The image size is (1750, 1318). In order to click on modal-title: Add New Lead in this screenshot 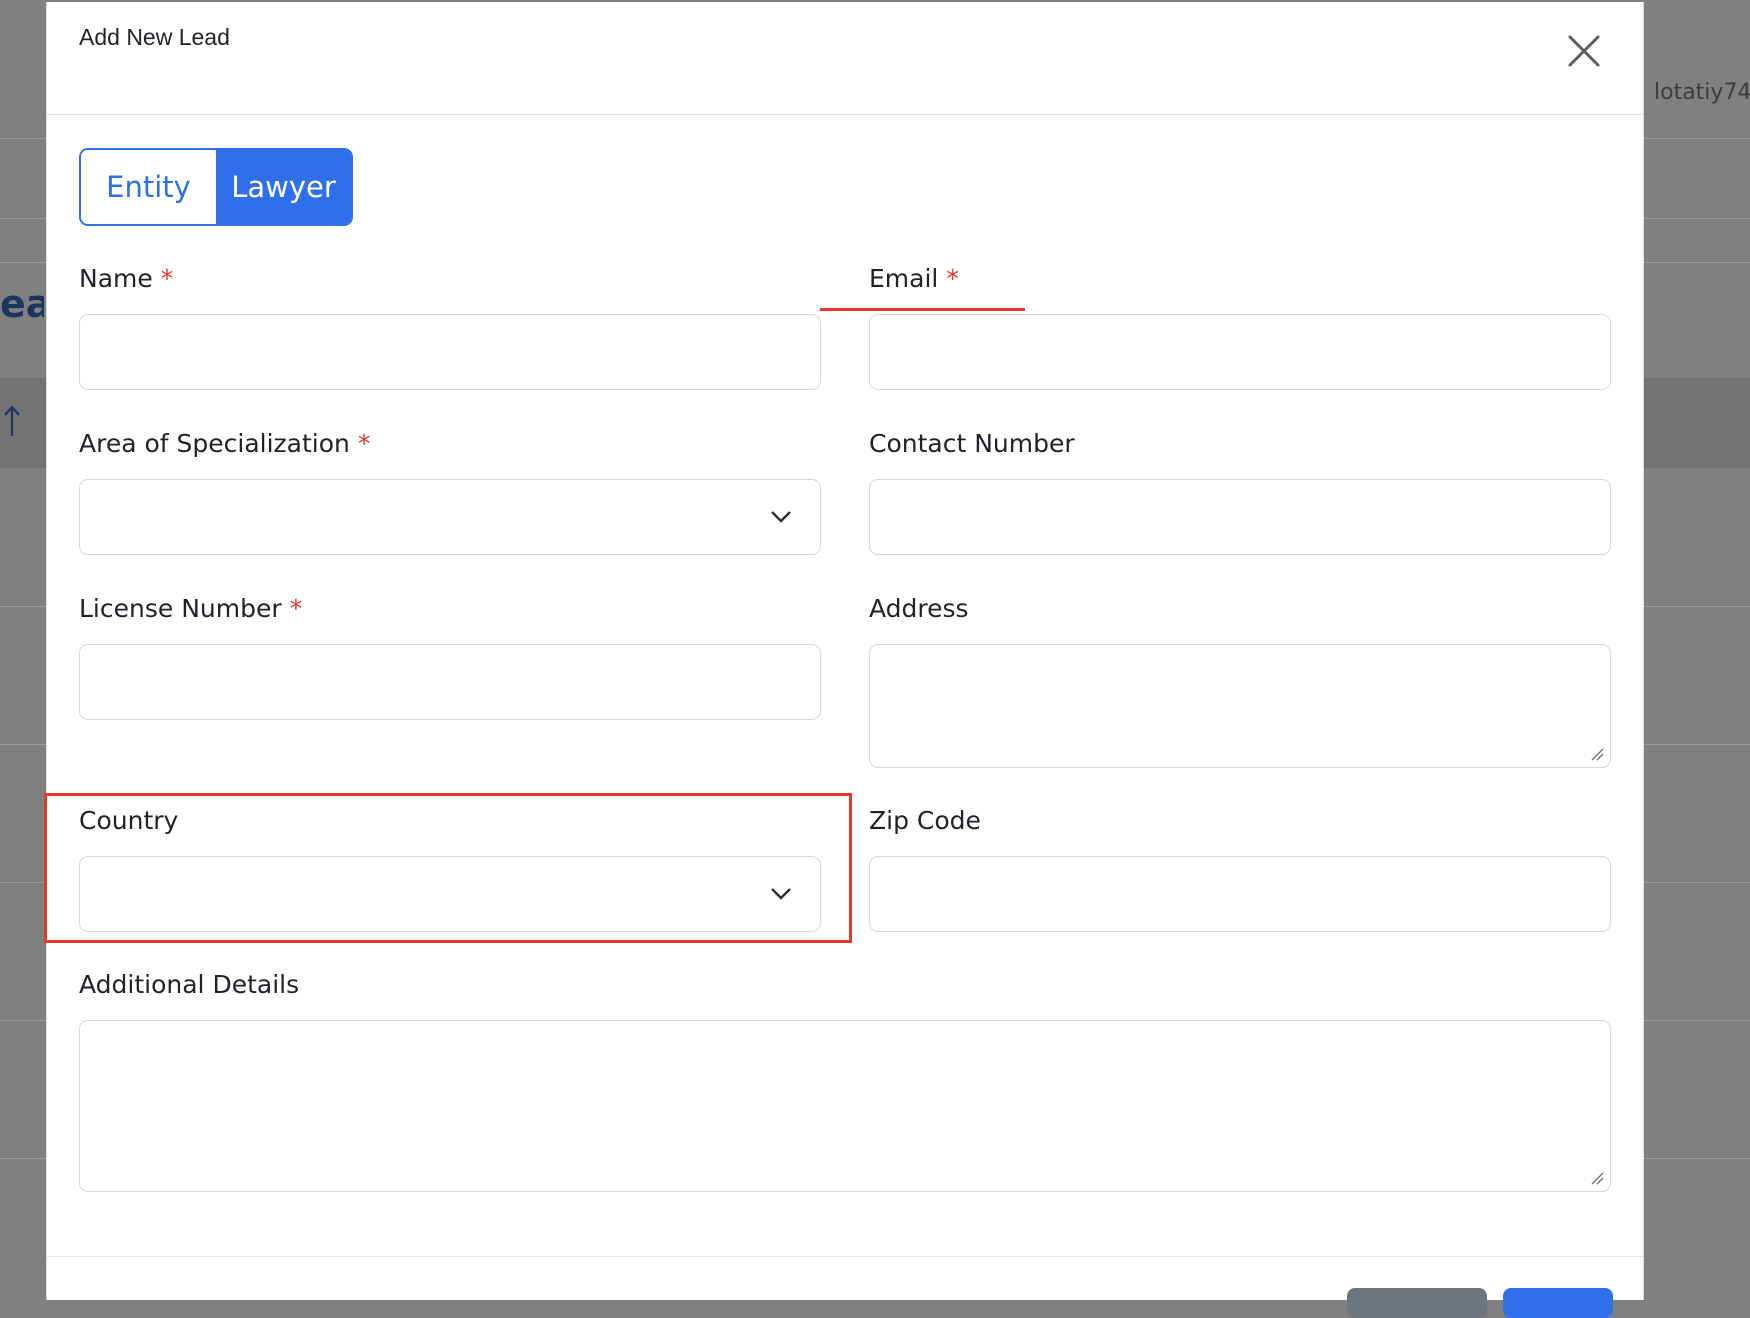, I will do `click(154, 37)`.